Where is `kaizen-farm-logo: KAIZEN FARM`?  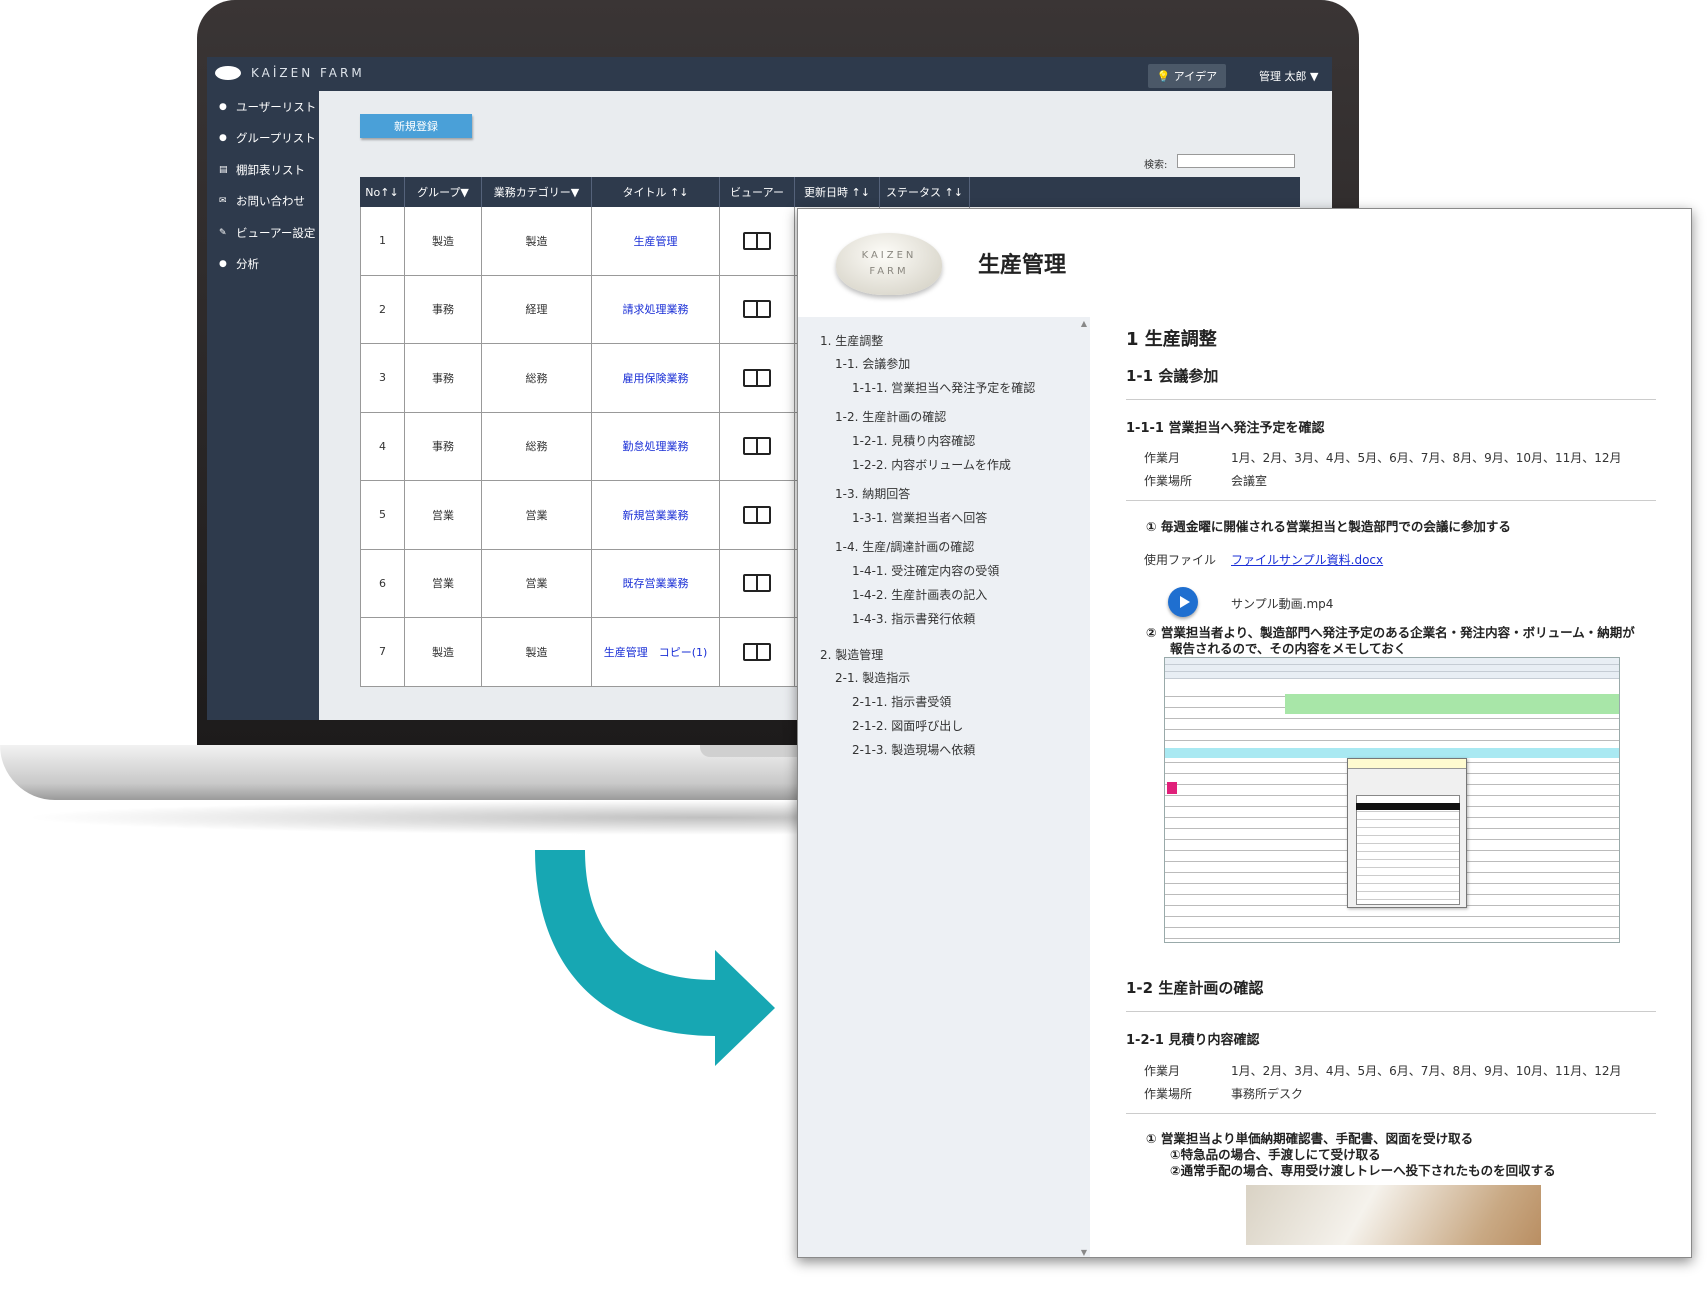 kaizen-farm-logo: KAIZEN FARM is located at coordinates (889, 264).